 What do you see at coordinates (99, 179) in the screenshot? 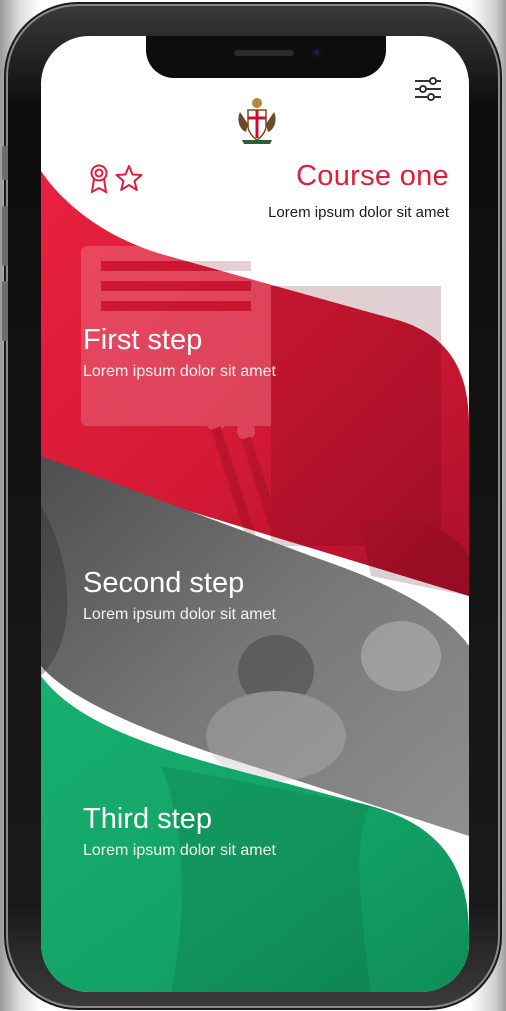
I see `award-ribbon-icon` at bounding box center [99, 179].